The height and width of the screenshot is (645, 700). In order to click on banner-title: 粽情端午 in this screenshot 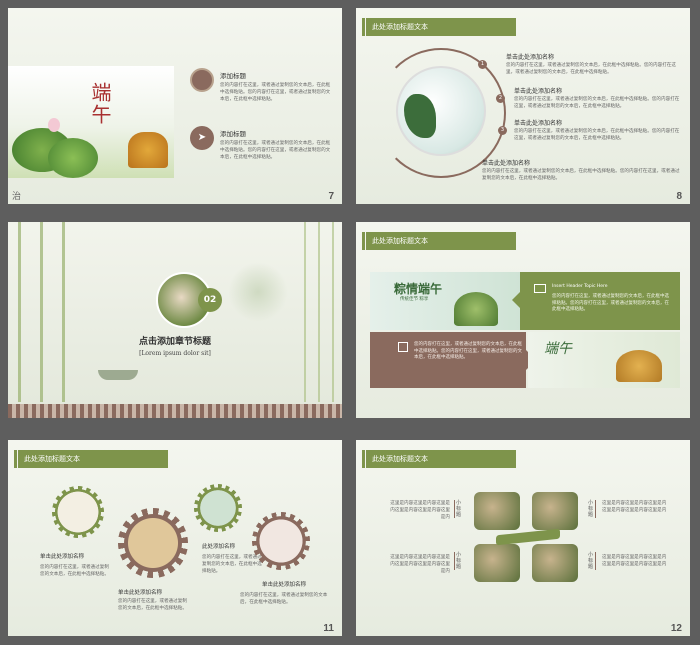, I will do `click(418, 289)`.